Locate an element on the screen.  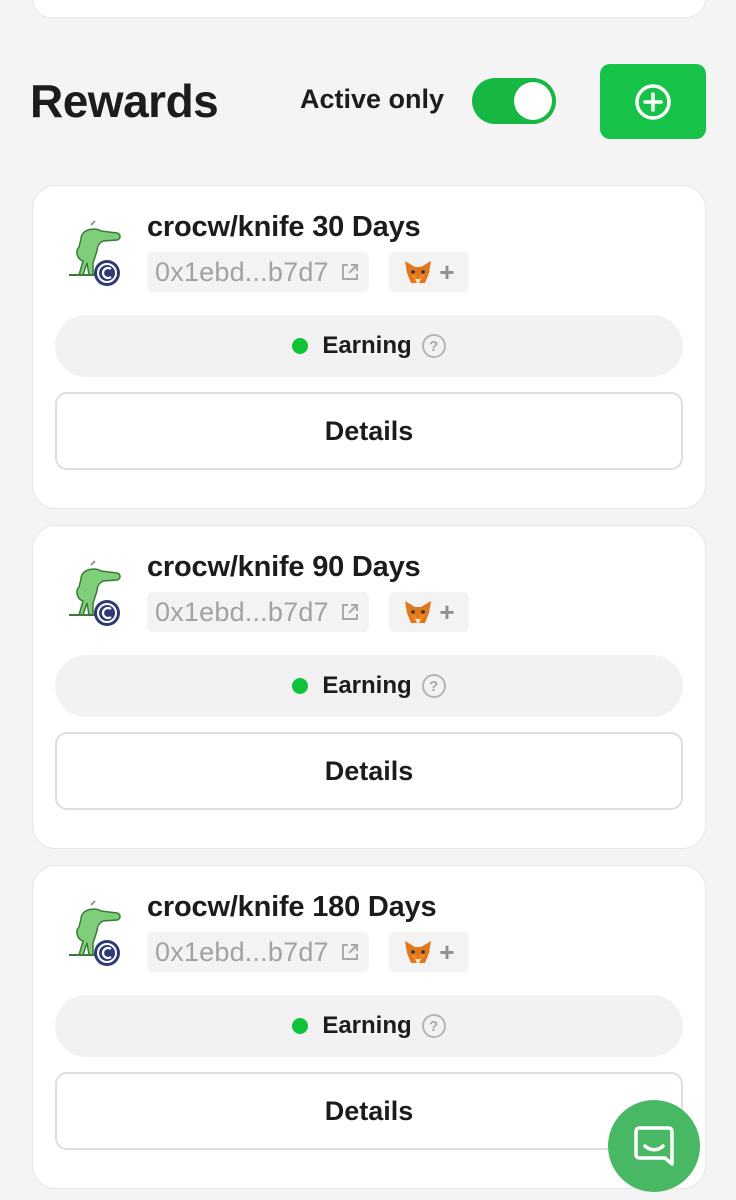
previous-card-edge is located at coordinates (369, 9).